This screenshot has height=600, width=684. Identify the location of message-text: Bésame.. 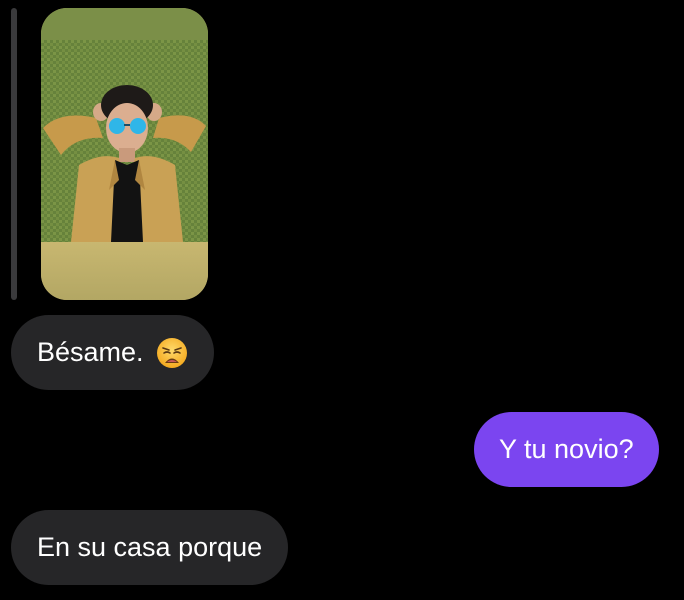
(90, 352).